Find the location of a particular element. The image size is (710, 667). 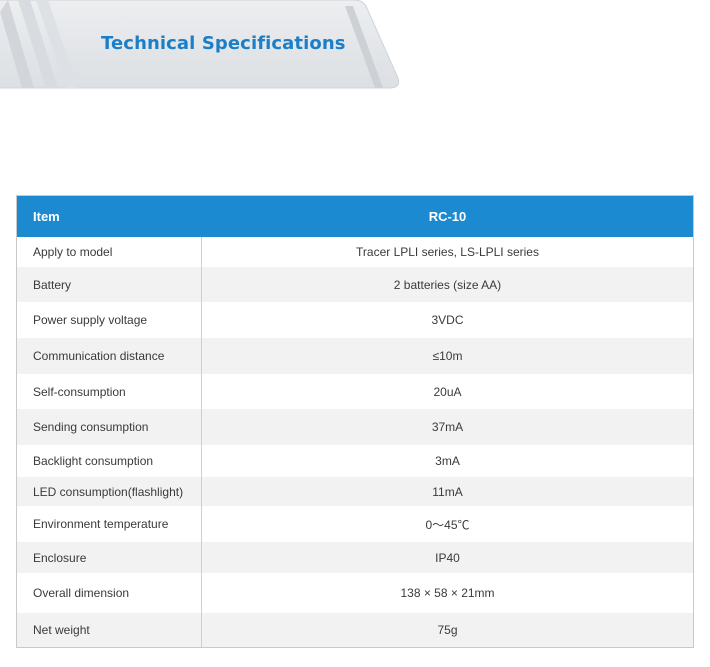

table-row: LED consumption(flashlight) 11mA is located at coordinates (355, 491).